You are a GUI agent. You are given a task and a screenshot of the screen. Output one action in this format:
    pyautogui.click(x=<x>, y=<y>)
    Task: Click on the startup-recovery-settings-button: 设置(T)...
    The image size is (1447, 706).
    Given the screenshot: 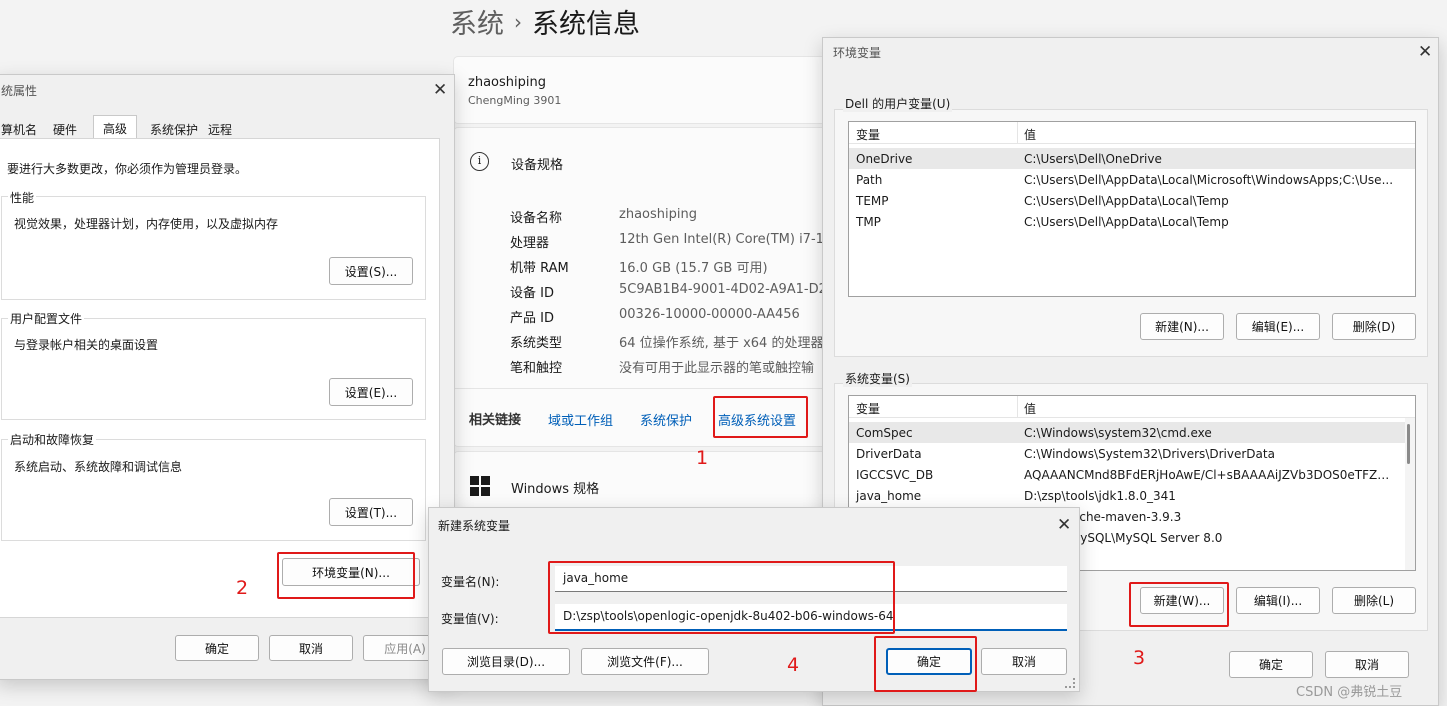 What is the action you would take?
    pyautogui.click(x=371, y=512)
    